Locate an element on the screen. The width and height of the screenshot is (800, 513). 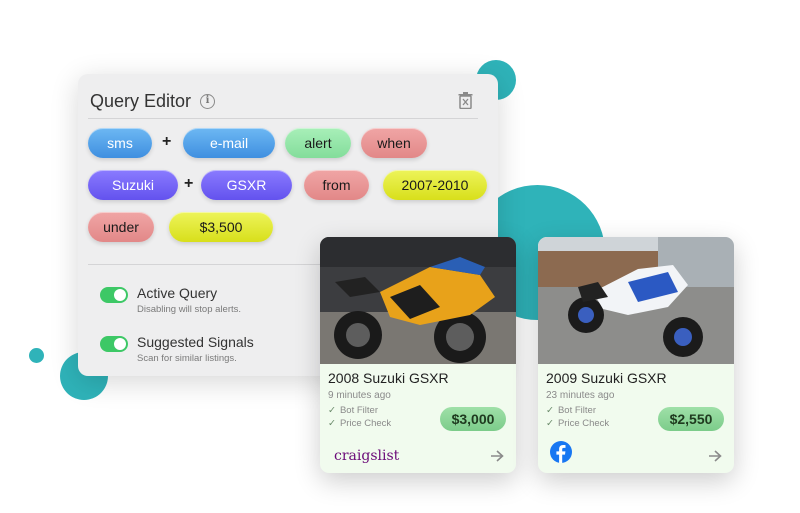
price-badge: $3,000 is located at coordinates (473, 419).